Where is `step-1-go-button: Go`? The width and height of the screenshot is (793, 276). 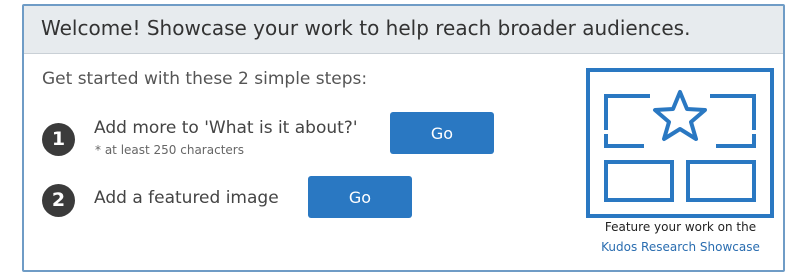 step-1-go-button: Go is located at coordinates (442, 133).